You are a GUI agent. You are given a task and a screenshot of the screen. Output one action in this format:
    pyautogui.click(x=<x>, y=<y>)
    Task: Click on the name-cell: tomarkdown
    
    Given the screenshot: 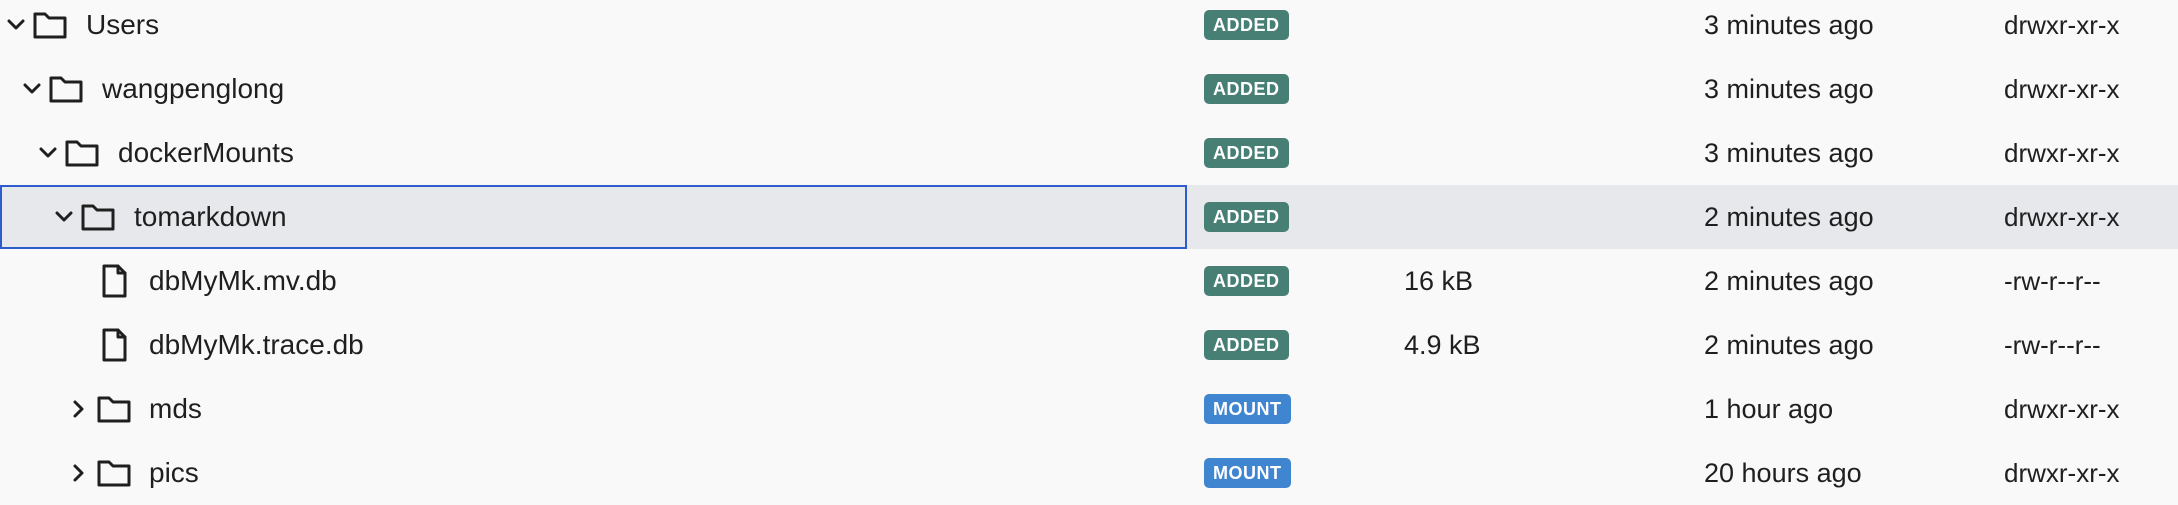 What is the action you would take?
    pyautogui.click(x=593, y=217)
    